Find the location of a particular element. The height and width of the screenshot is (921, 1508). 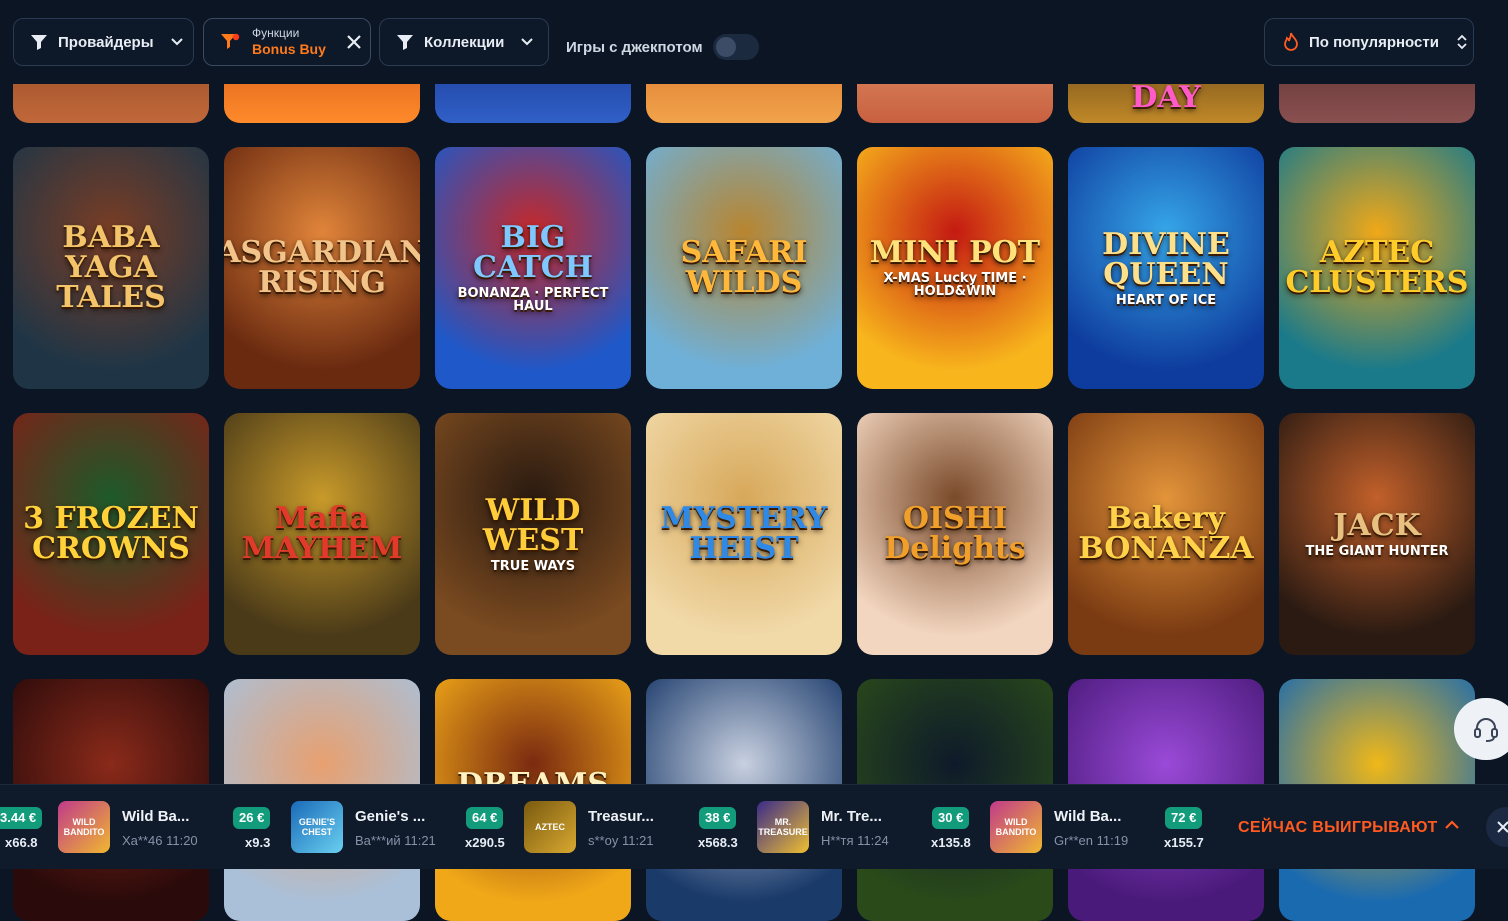

jackpot-games-toggle-row: Игры с джекпотом is located at coordinates (662, 47).